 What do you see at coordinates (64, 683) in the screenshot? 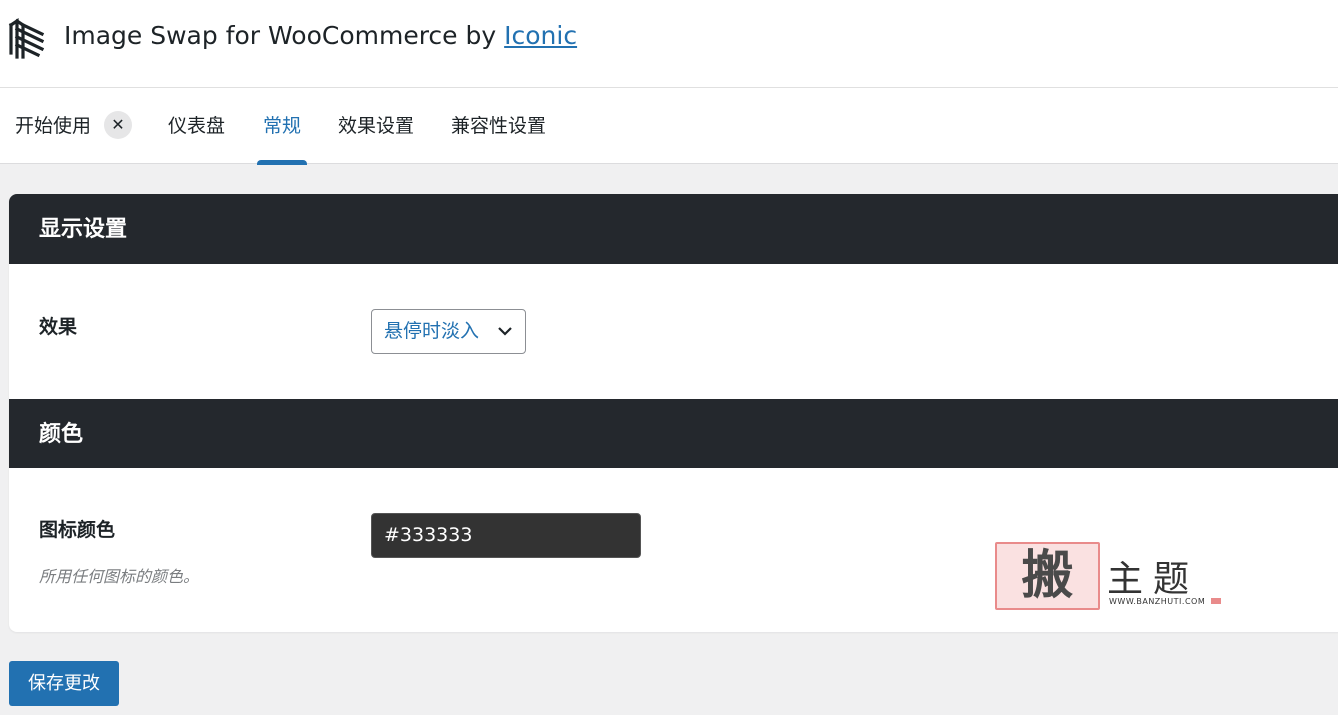
I see `save-changes-button: 保存更改` at bounding box center [64, 683].